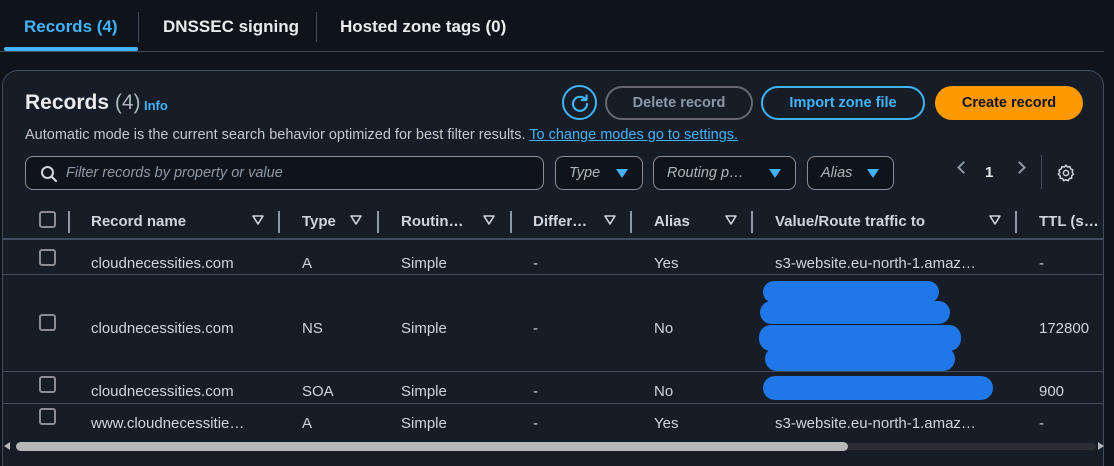  Describe the element at coordinates (843, 103) in the screenshot. I see `import-zone-file-button: Import zone file` at that location.